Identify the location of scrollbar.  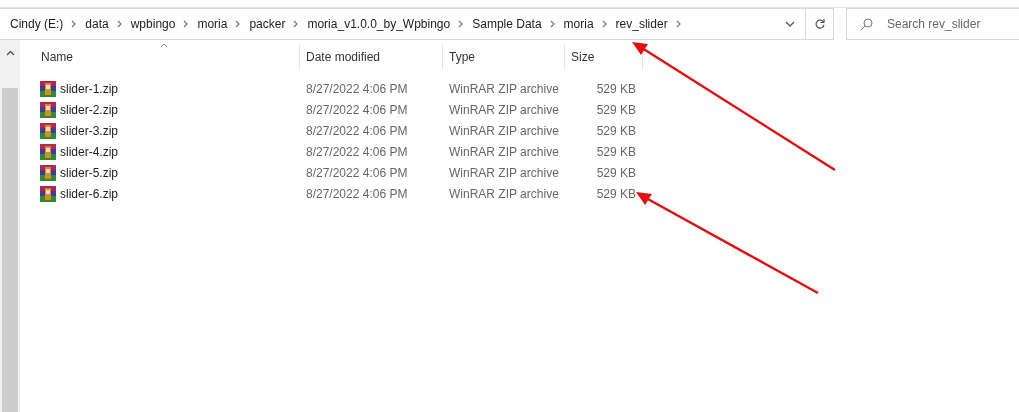
(10, 226).